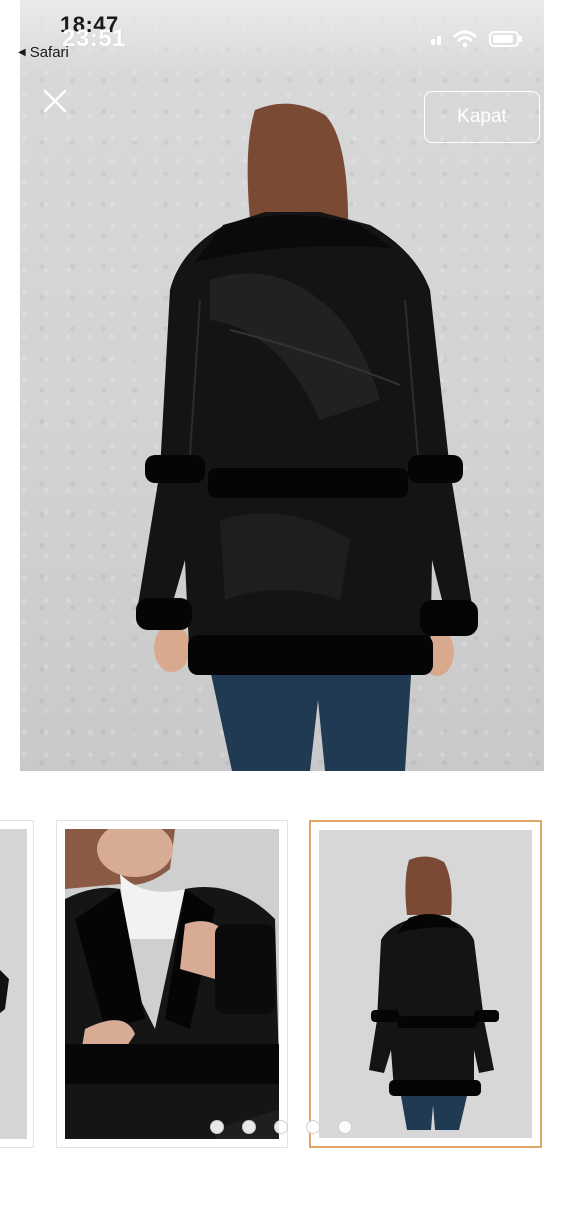  I want to click on pagination-dots, so click(281, 1127).